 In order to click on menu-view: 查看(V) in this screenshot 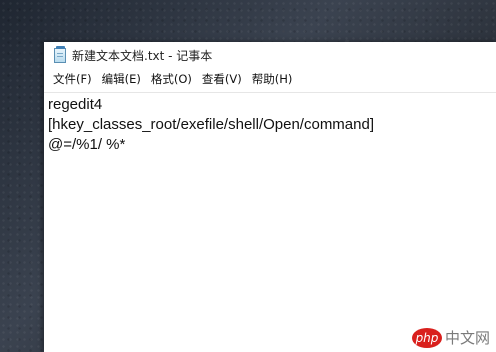, I will do `click(222, 79)`.